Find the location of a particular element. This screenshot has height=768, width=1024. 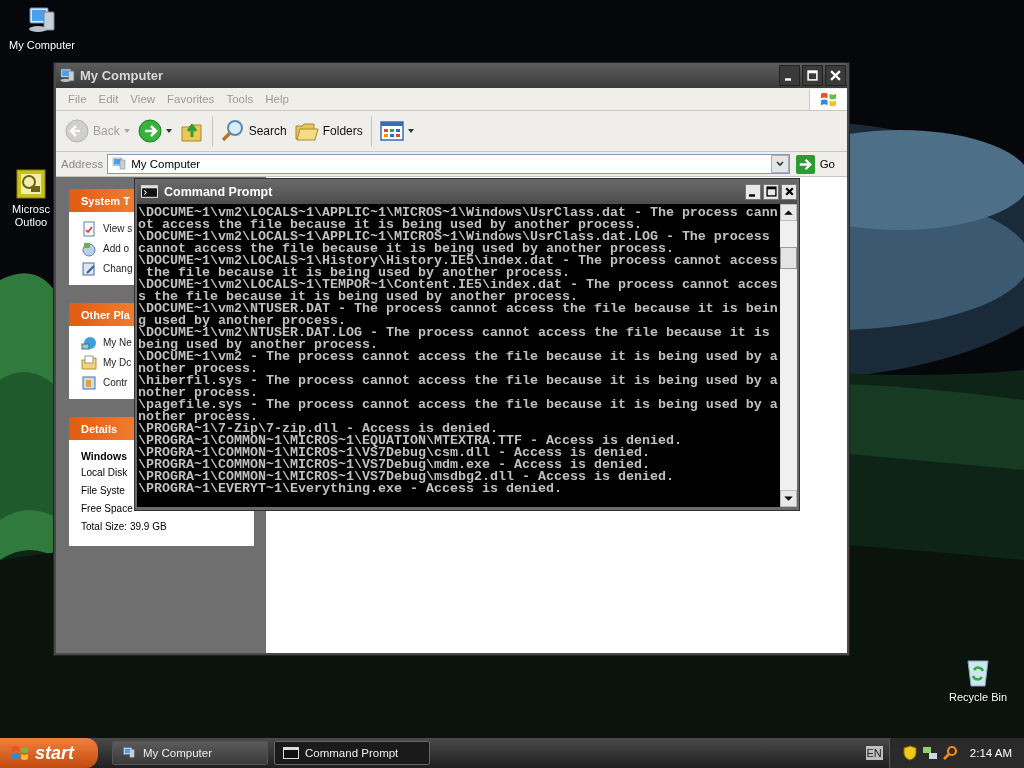

install-disc-icon is located at coordinates (89, 248).